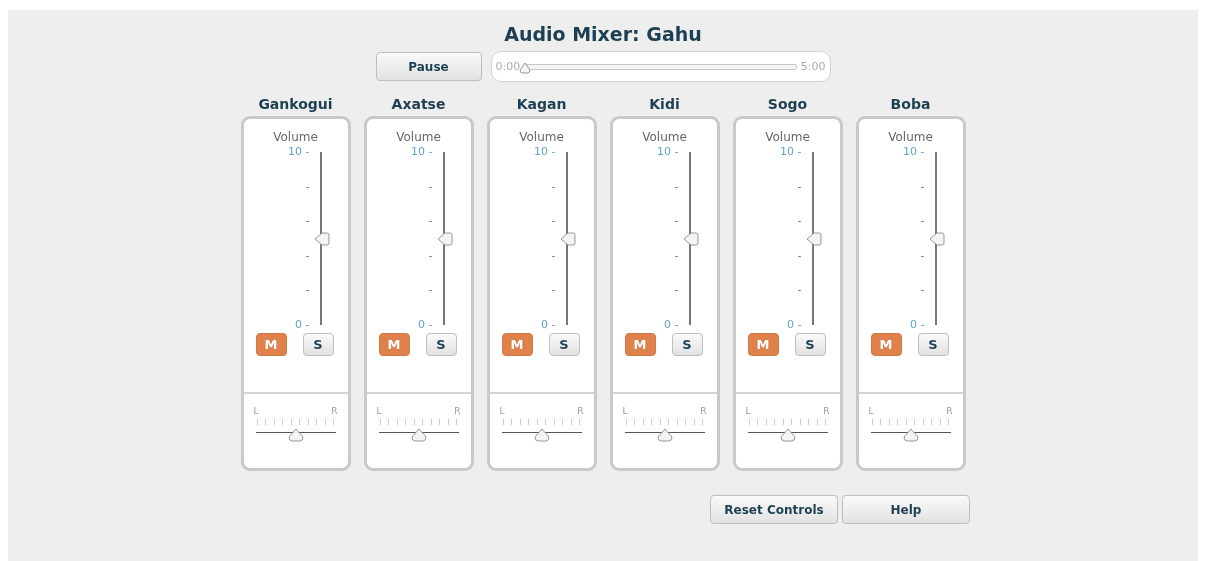  What do you see at coordinates (508, 66) in the screenshot?
I see `start-time: 0:00` at bounding box center [508, 66].